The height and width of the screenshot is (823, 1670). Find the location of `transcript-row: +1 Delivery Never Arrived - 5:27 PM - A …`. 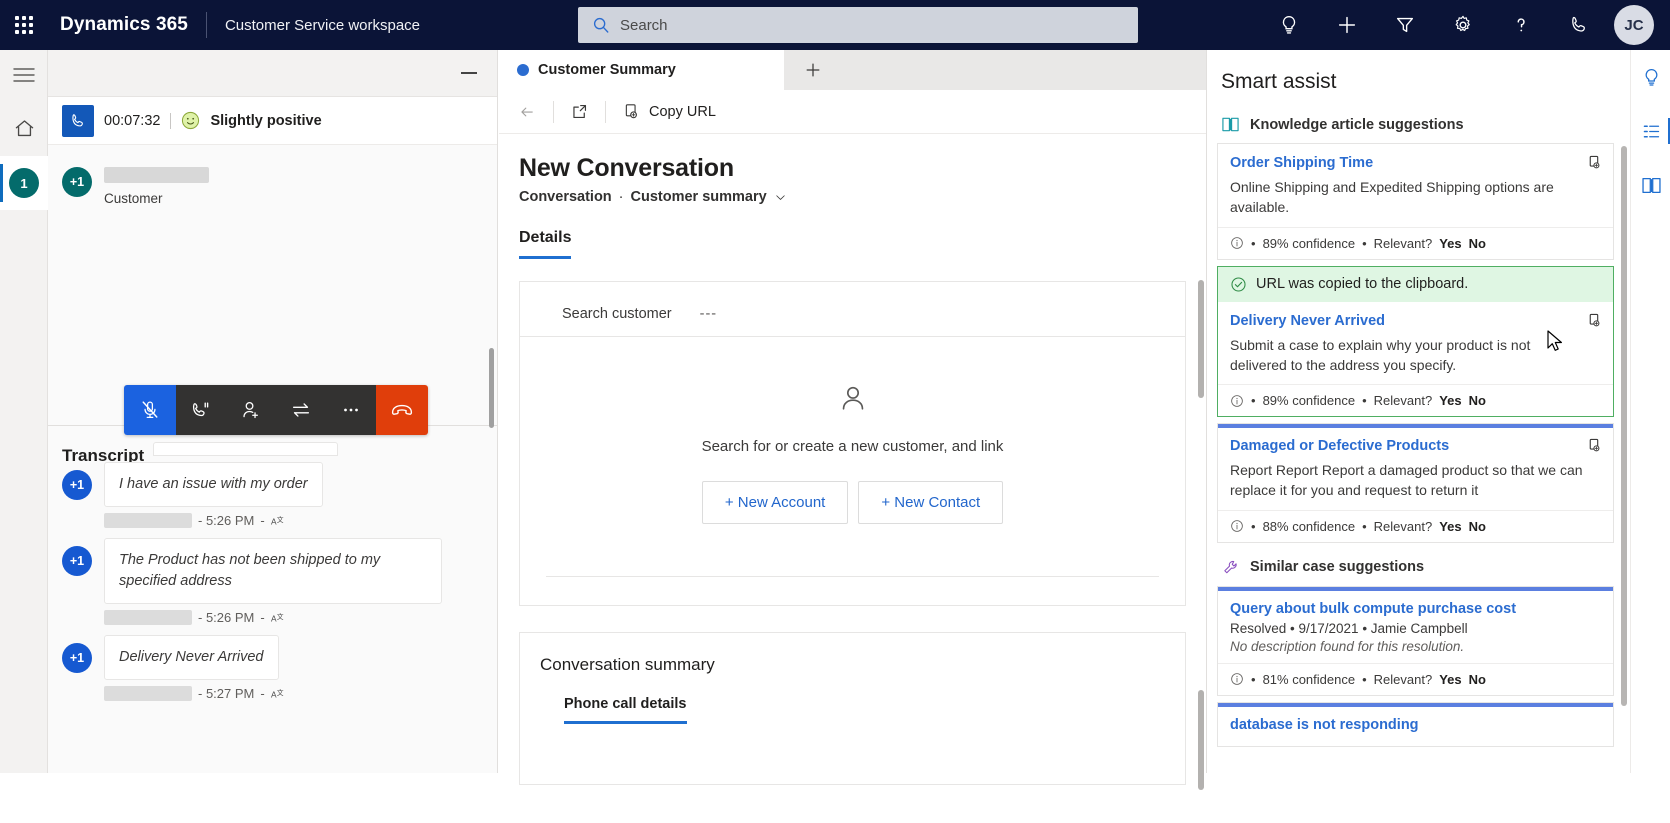

transcript-row: +1 Delivery Never Arrived - 5:27 PM - A … is located at coordinates (272, 667).